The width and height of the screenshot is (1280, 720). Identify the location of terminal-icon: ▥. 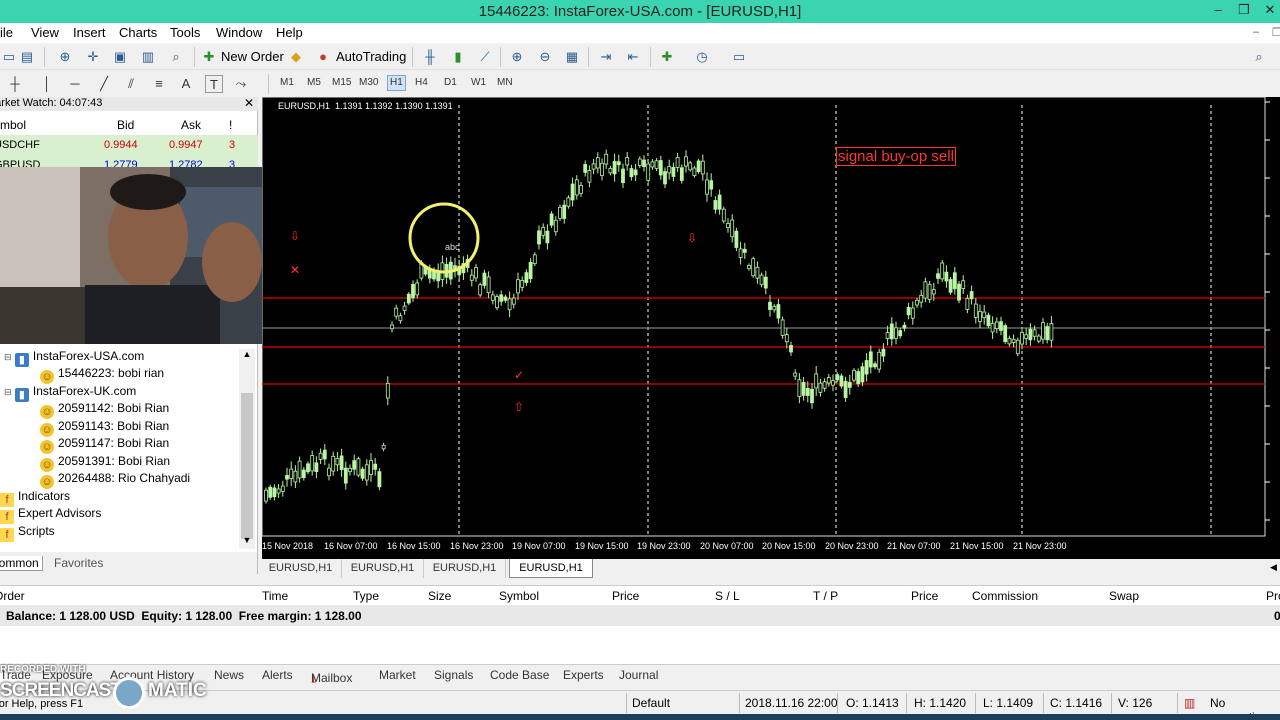
(148, 57).